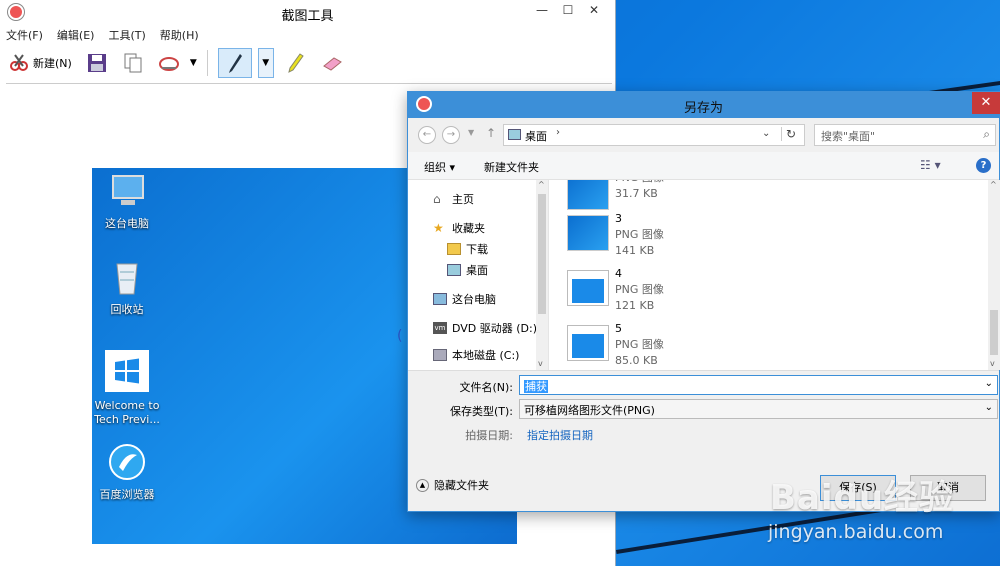 The width and height of the screenshot is (1000, 566). What do you see at coordinates (491, 133) in the screenshot?
I see `up-arrow-icon: ↑` at bounding box center [491, 133].